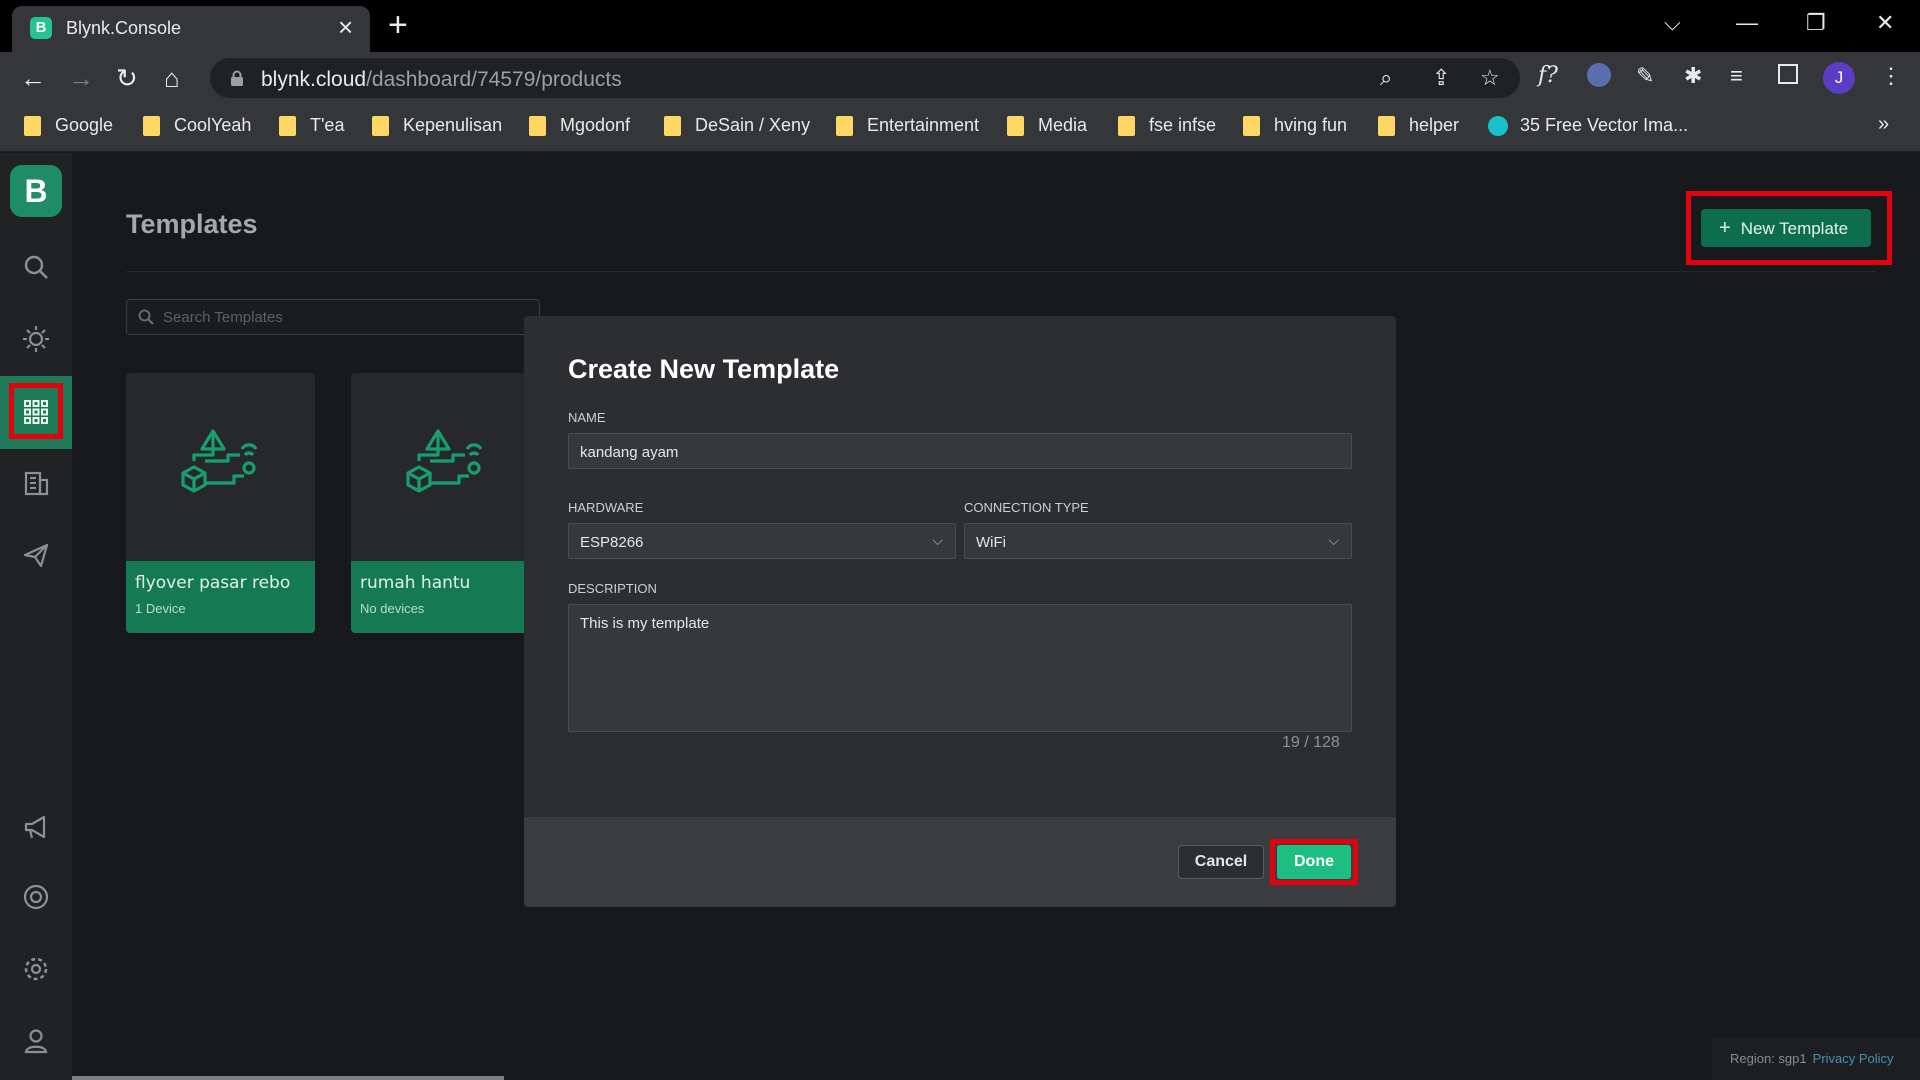 The width and height of the screenshot is (1920, 1080). I want to click on bookmark-item: Media, so click(1047, 125).